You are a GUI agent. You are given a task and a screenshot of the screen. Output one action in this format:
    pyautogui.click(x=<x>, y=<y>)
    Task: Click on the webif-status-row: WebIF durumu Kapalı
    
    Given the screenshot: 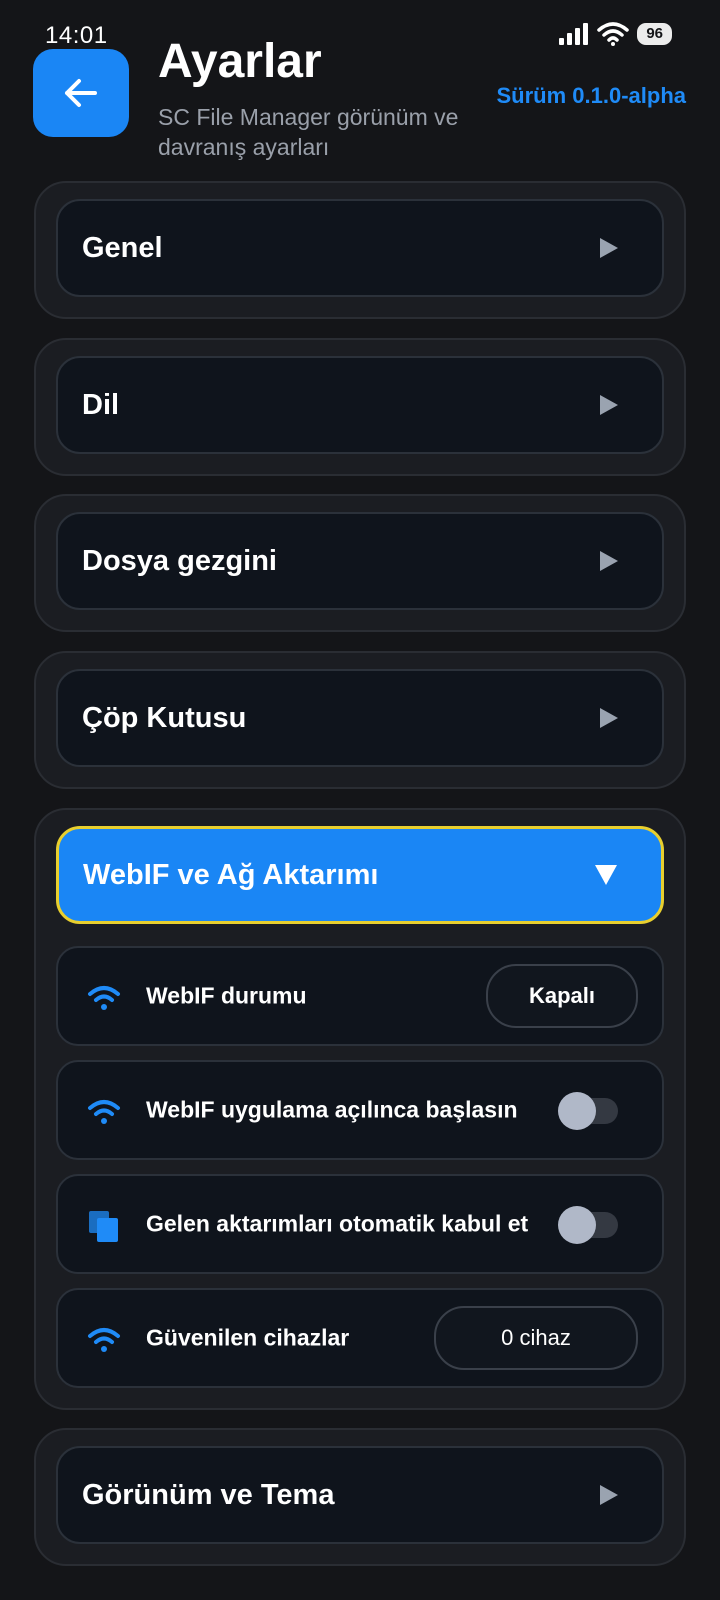 What is the action you would take?
    pyautogui.click(x=360, y=996)
    